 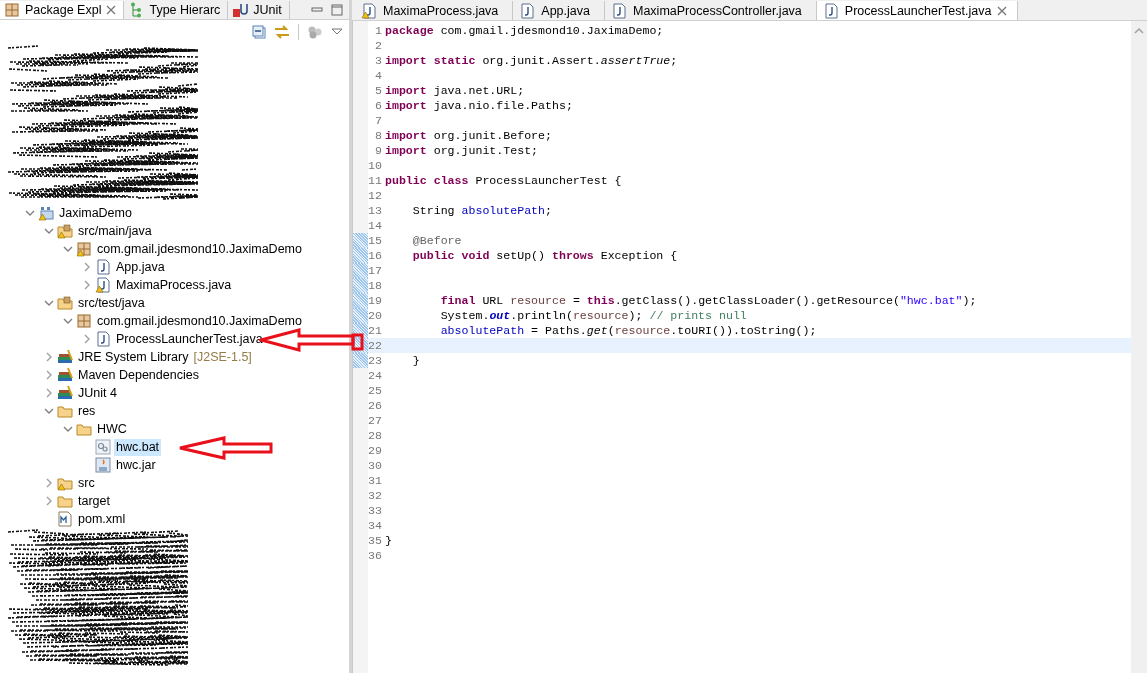 What do you see at coordinates (544, 255) in the screenshot?
I see `code-line: public void setUp() throws Exception {` at bounding box center [544, 255].